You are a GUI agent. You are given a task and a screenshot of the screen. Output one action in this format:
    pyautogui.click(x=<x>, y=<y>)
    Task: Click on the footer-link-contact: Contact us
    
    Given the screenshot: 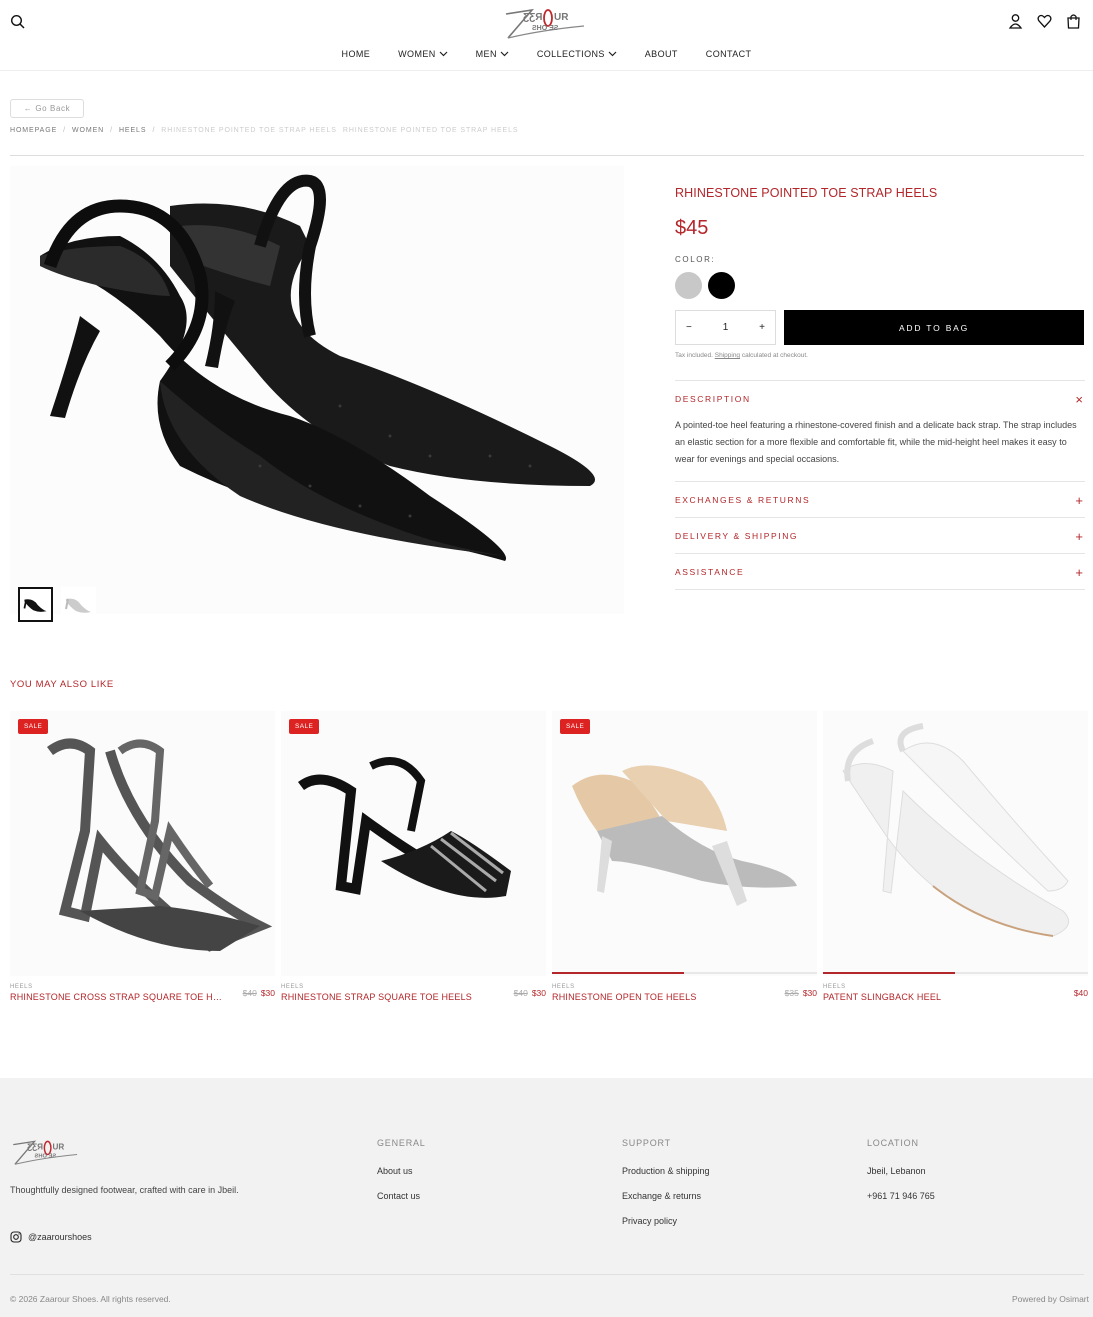 What is the action you would take?
    pyautogui.click(x=401, y=1196)
    